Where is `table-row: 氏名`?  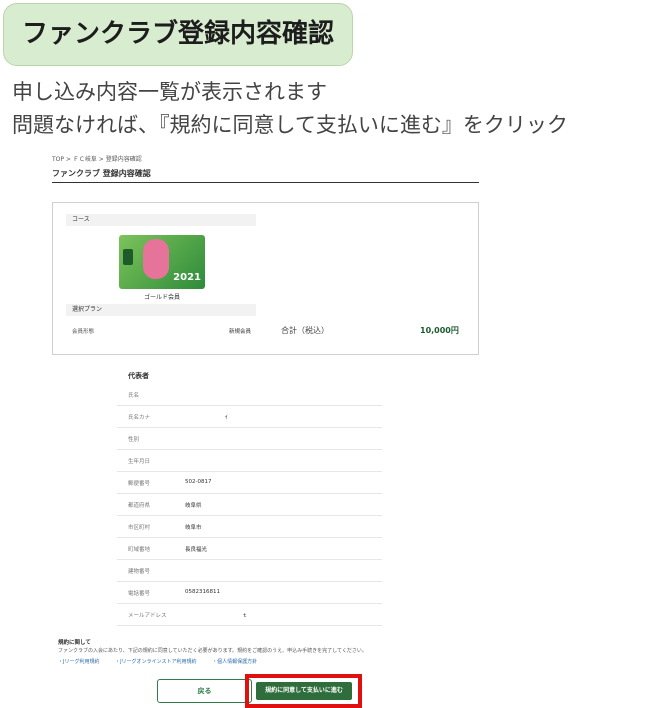 table-row: 氏名 is located at coordinates (249, 394).